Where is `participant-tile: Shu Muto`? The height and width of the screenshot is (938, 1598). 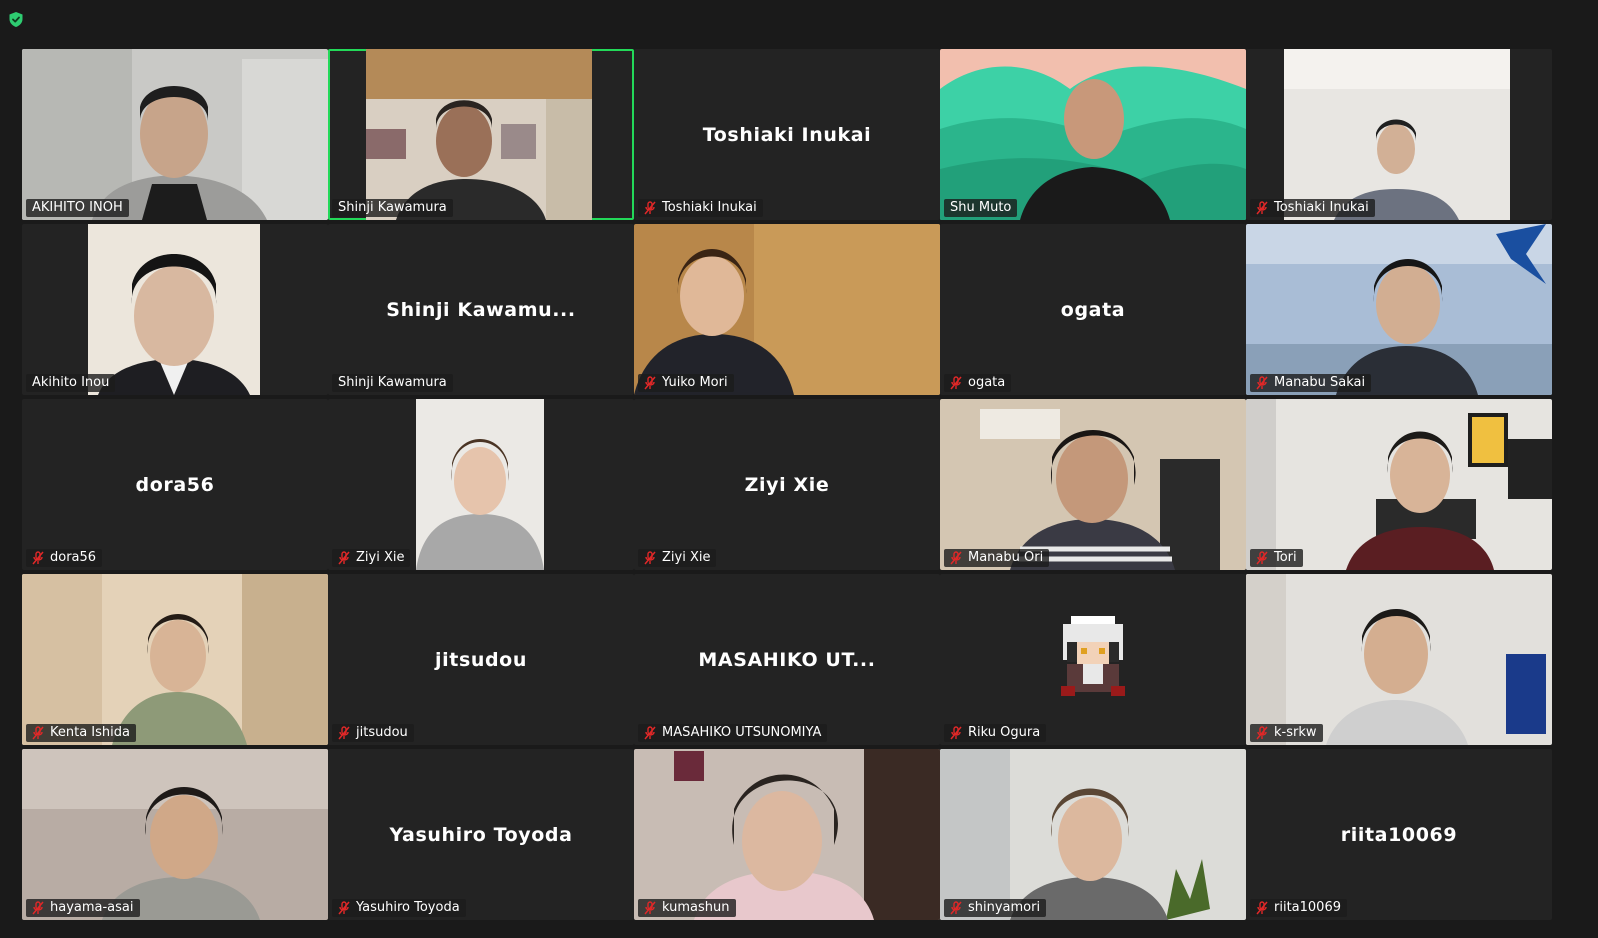 participant-tile: Shu Muto is located at coordinates (1093, 134).